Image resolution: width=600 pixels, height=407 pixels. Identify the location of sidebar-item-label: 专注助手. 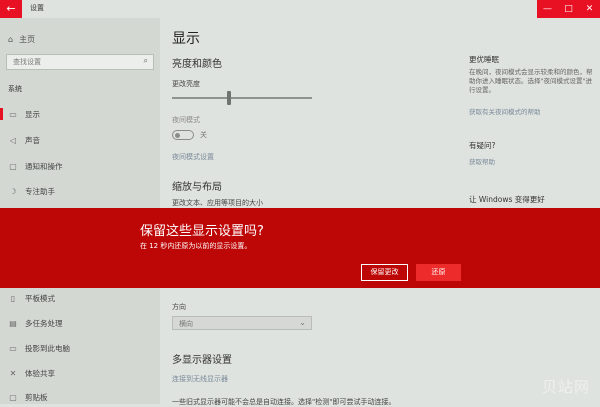
(40, 191).